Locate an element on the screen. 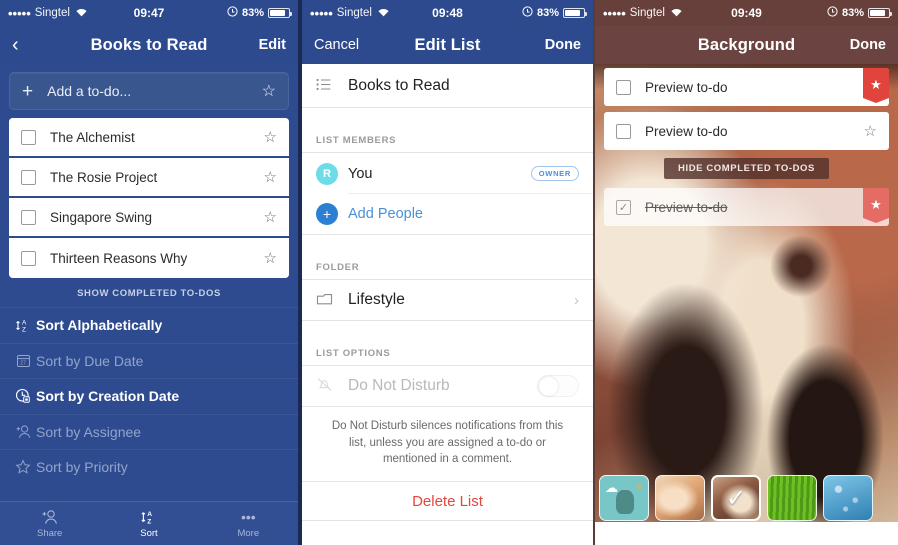 The width and height of the screenshot is (898, 545). preview-todo-title: Preview to-do is located at coordinates (686, 207).